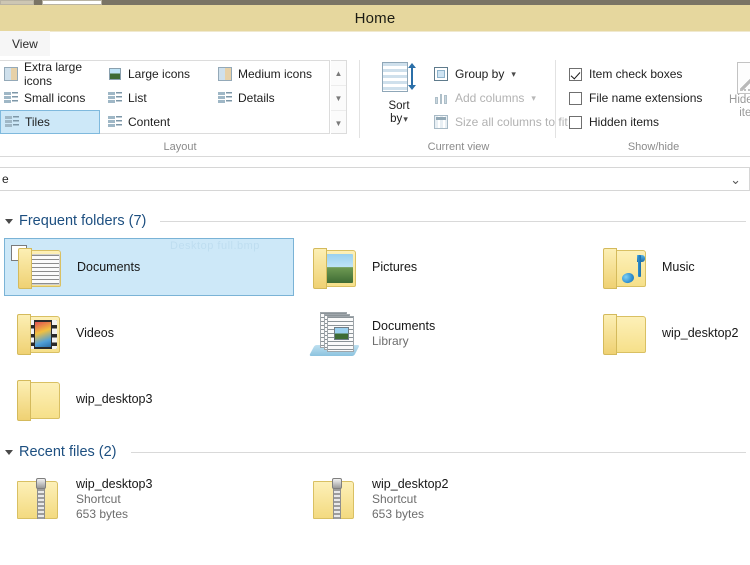 The height and width of the screenshot is (565, 750). I want to click on item-text: wip_desktop3 Shortcut 653 bytes, so click(114, 499).